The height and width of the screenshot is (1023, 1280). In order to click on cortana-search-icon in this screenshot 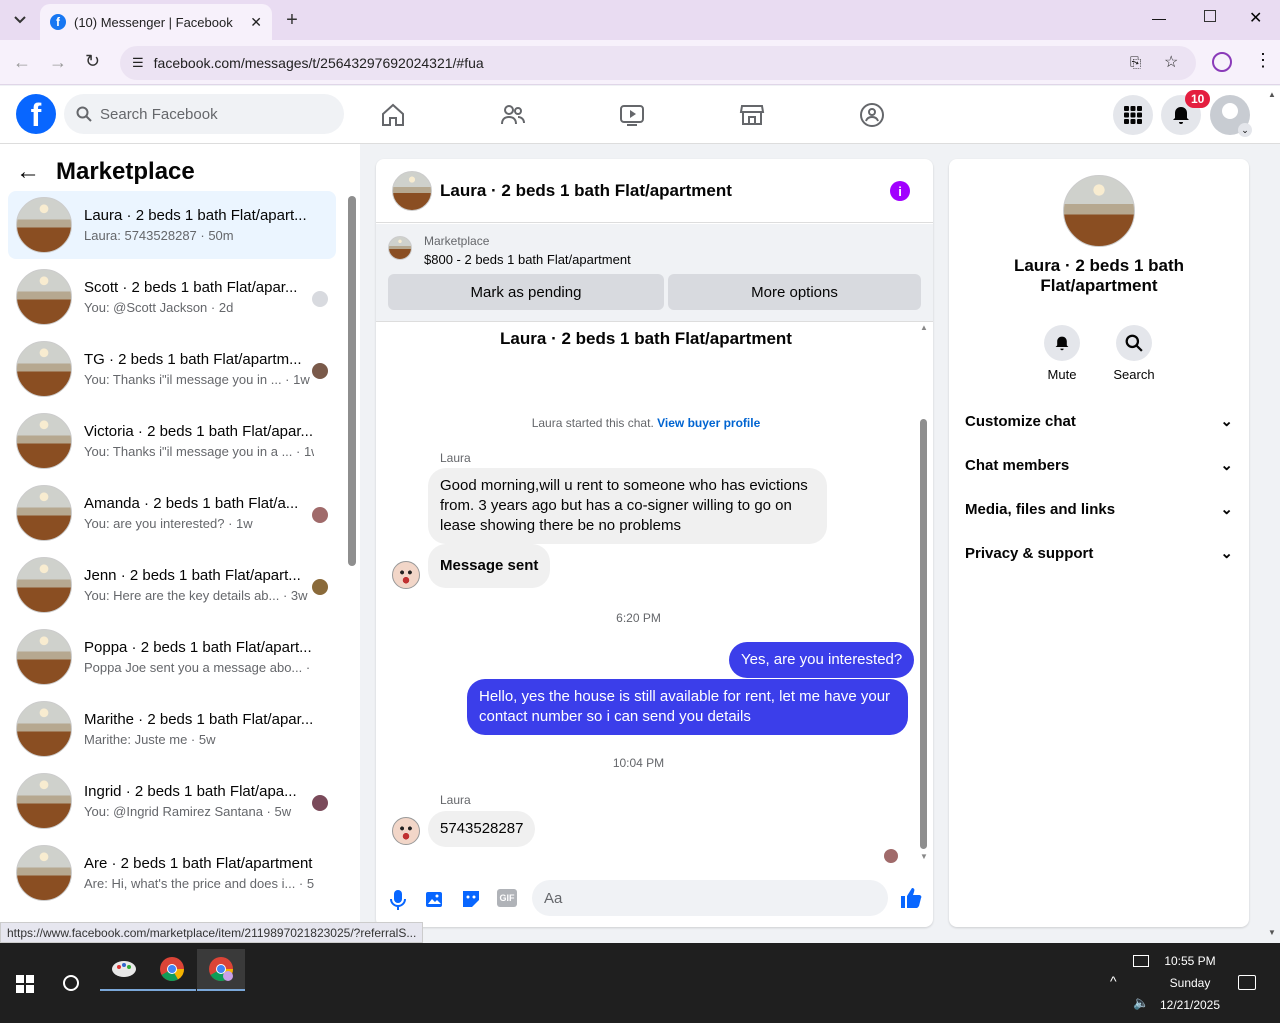, I will do `click(71, 983)`.